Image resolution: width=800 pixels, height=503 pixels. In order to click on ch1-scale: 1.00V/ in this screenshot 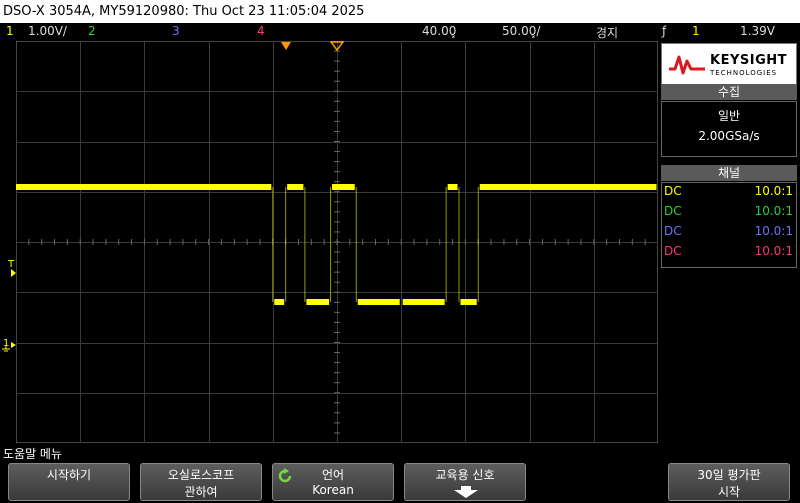, I will do `click(47, 31)`.